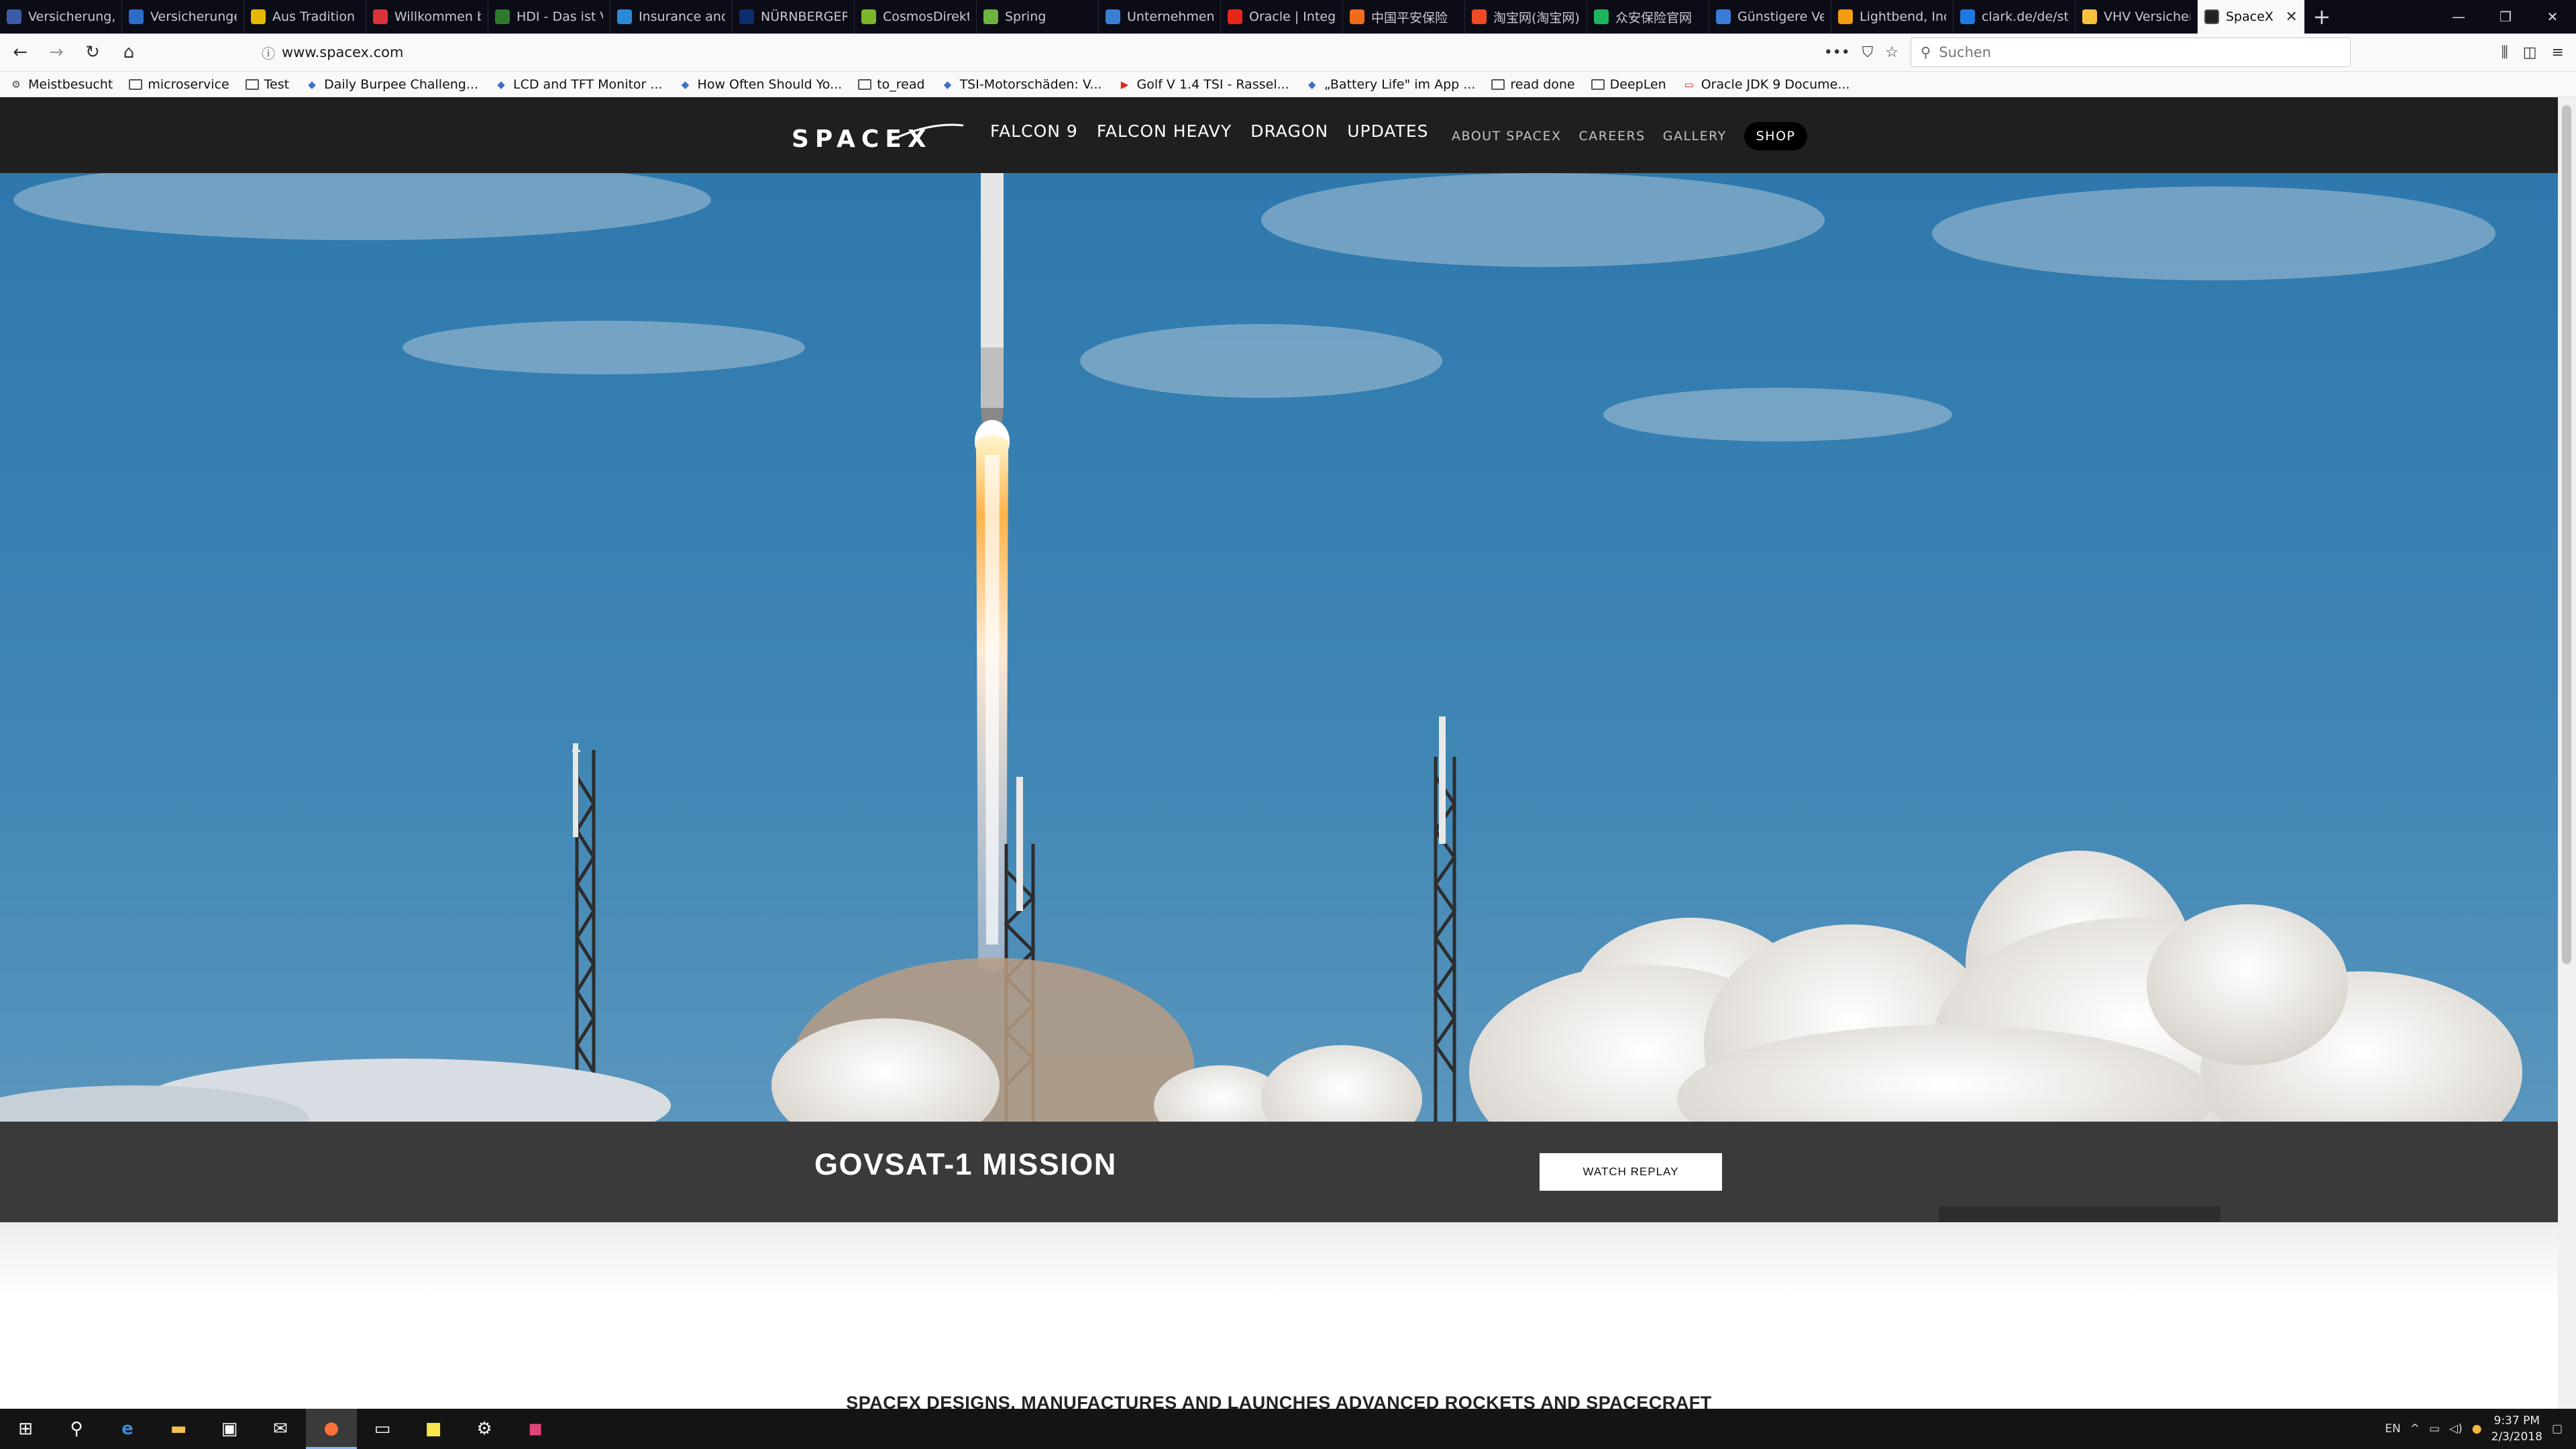 The height and width of the screenshot is (1449, 2576). Describe the element at coordinates (1891, 52) in the screenshot. I see `bookmark-star-icon: ☆` at that location.